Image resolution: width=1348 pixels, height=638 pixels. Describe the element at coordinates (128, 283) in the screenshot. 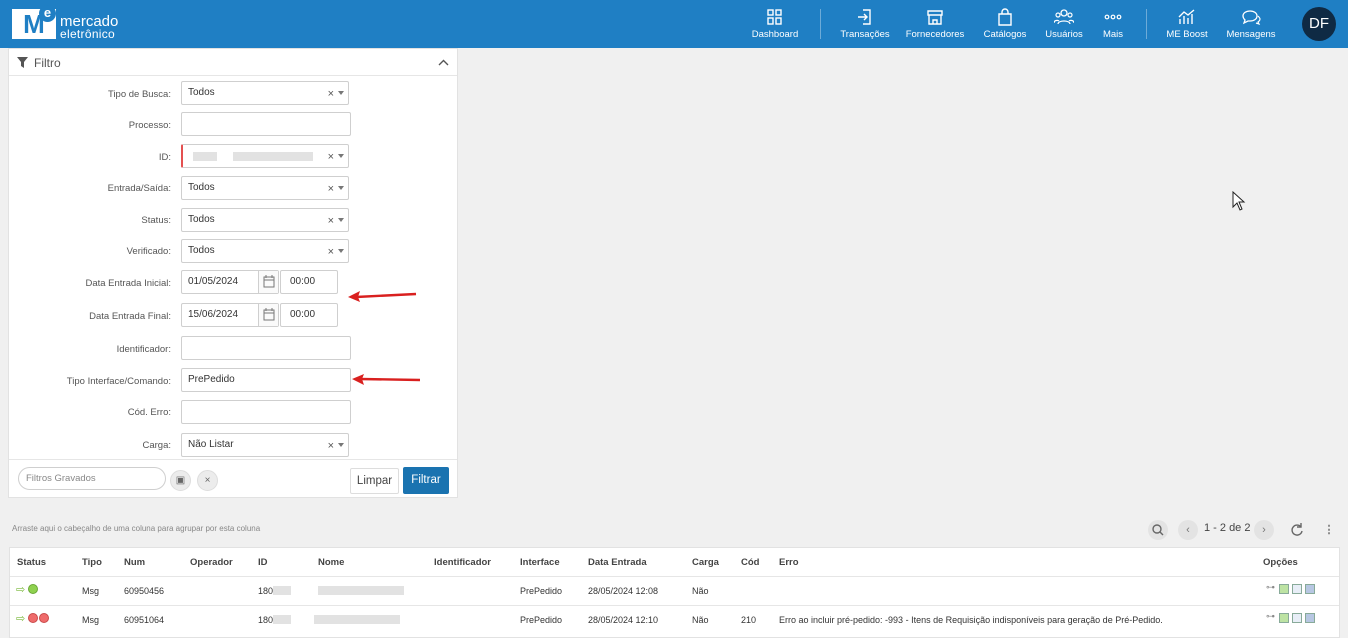

I see `data-inicial-label: Data Entrada Inicial:` at that location.